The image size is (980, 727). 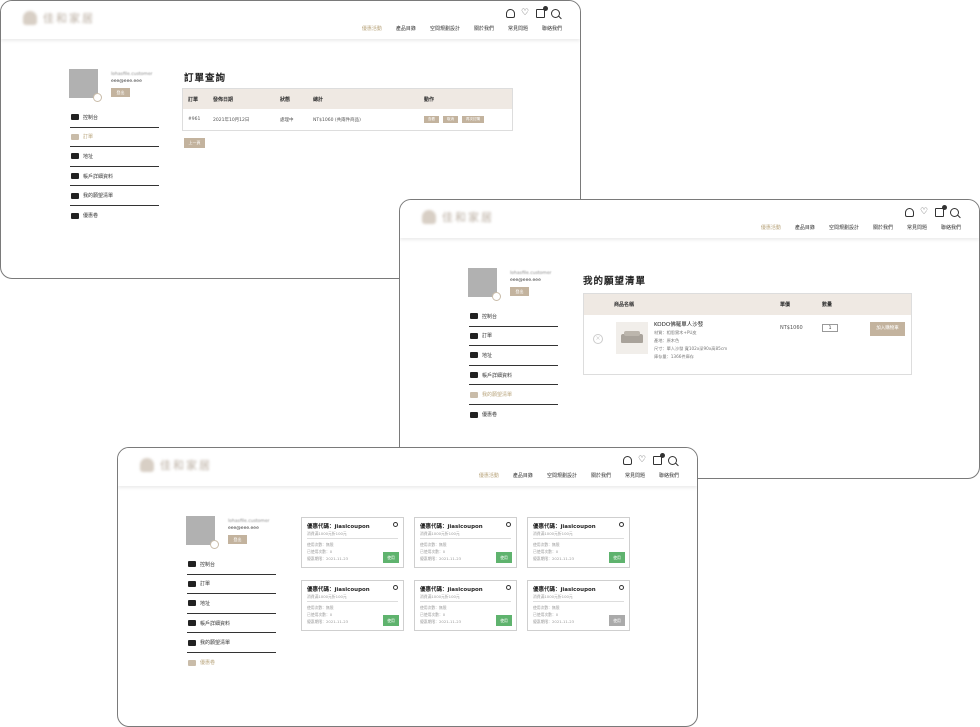 What do you see at coordinates (887, 329) in the screenshot?
I see `add-to-cart-button: 加入購物車` at bounding box center [887, 329].